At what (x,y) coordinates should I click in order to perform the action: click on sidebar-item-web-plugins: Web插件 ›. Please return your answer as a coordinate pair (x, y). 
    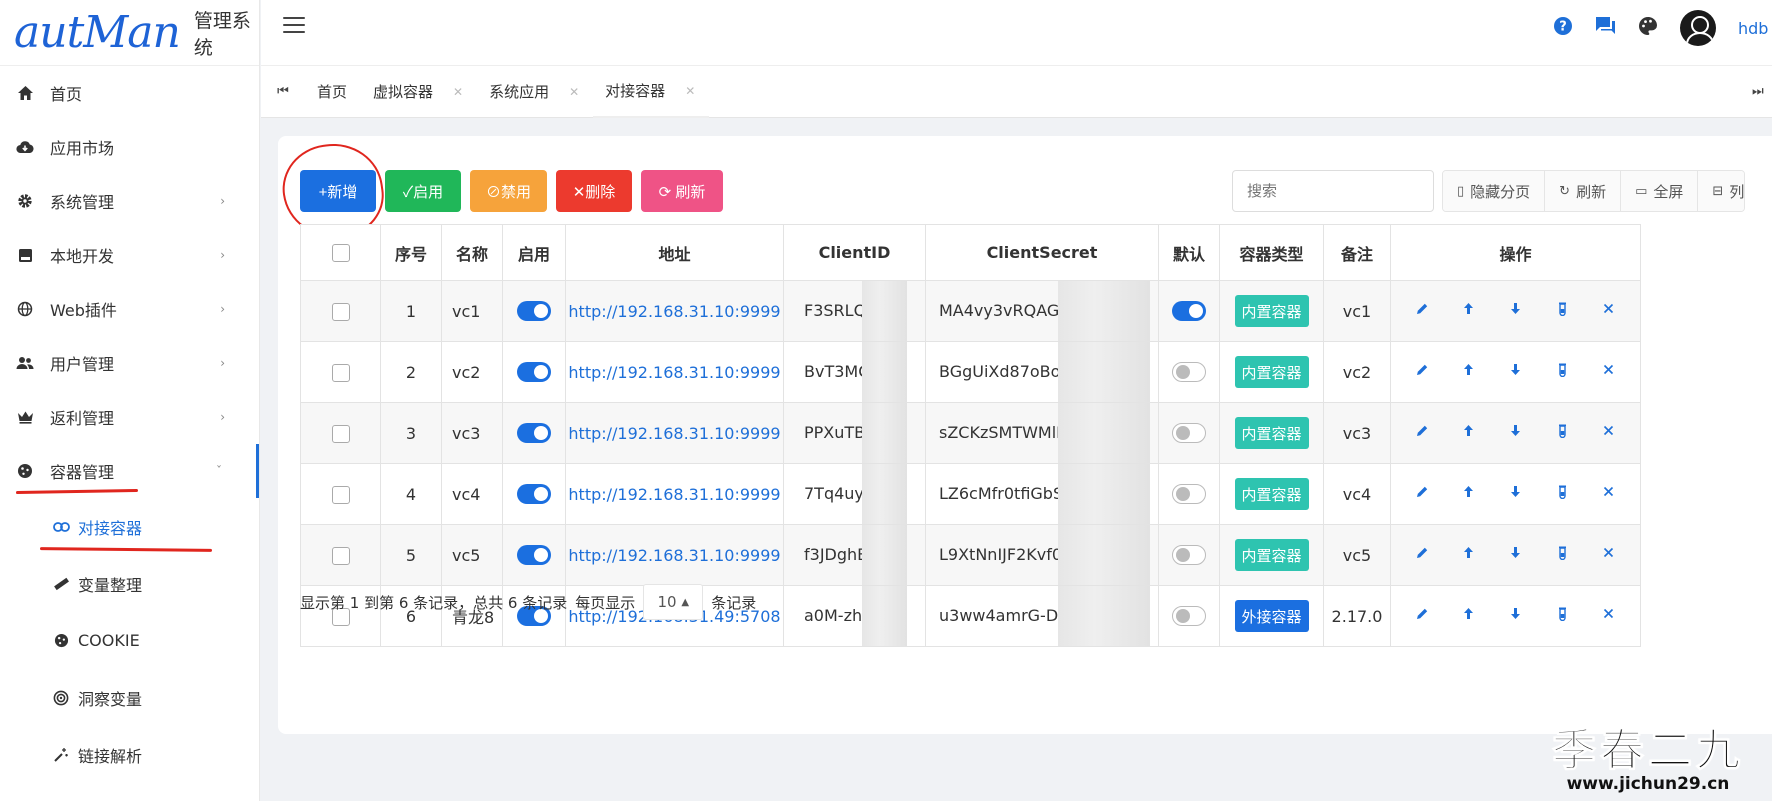
    Looking at the image, I should click on (129, 309).